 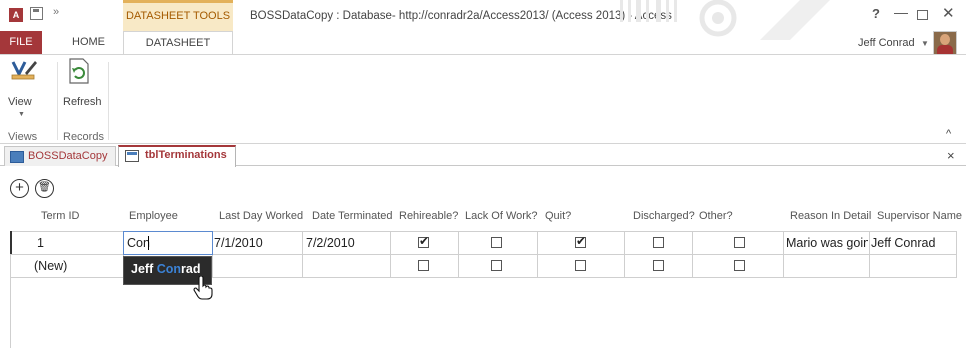 What do you see at coordinates (827, 243) in the screenshot?
I see `cell-reason-in-detail: Mario was goin` at bounding box center [827, 243].